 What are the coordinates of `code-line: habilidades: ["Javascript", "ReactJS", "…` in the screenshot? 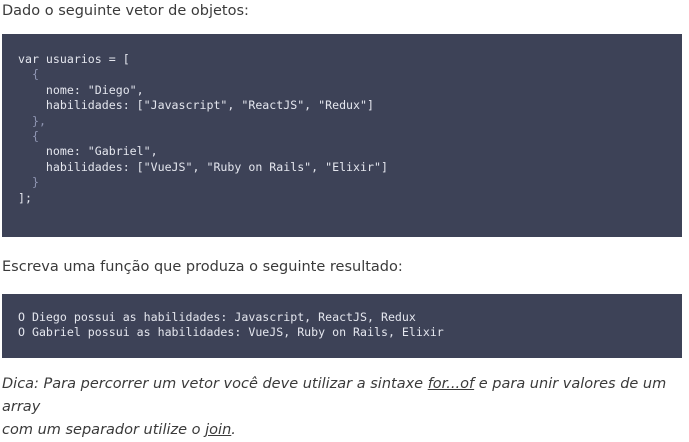 It's located at (196, 105).